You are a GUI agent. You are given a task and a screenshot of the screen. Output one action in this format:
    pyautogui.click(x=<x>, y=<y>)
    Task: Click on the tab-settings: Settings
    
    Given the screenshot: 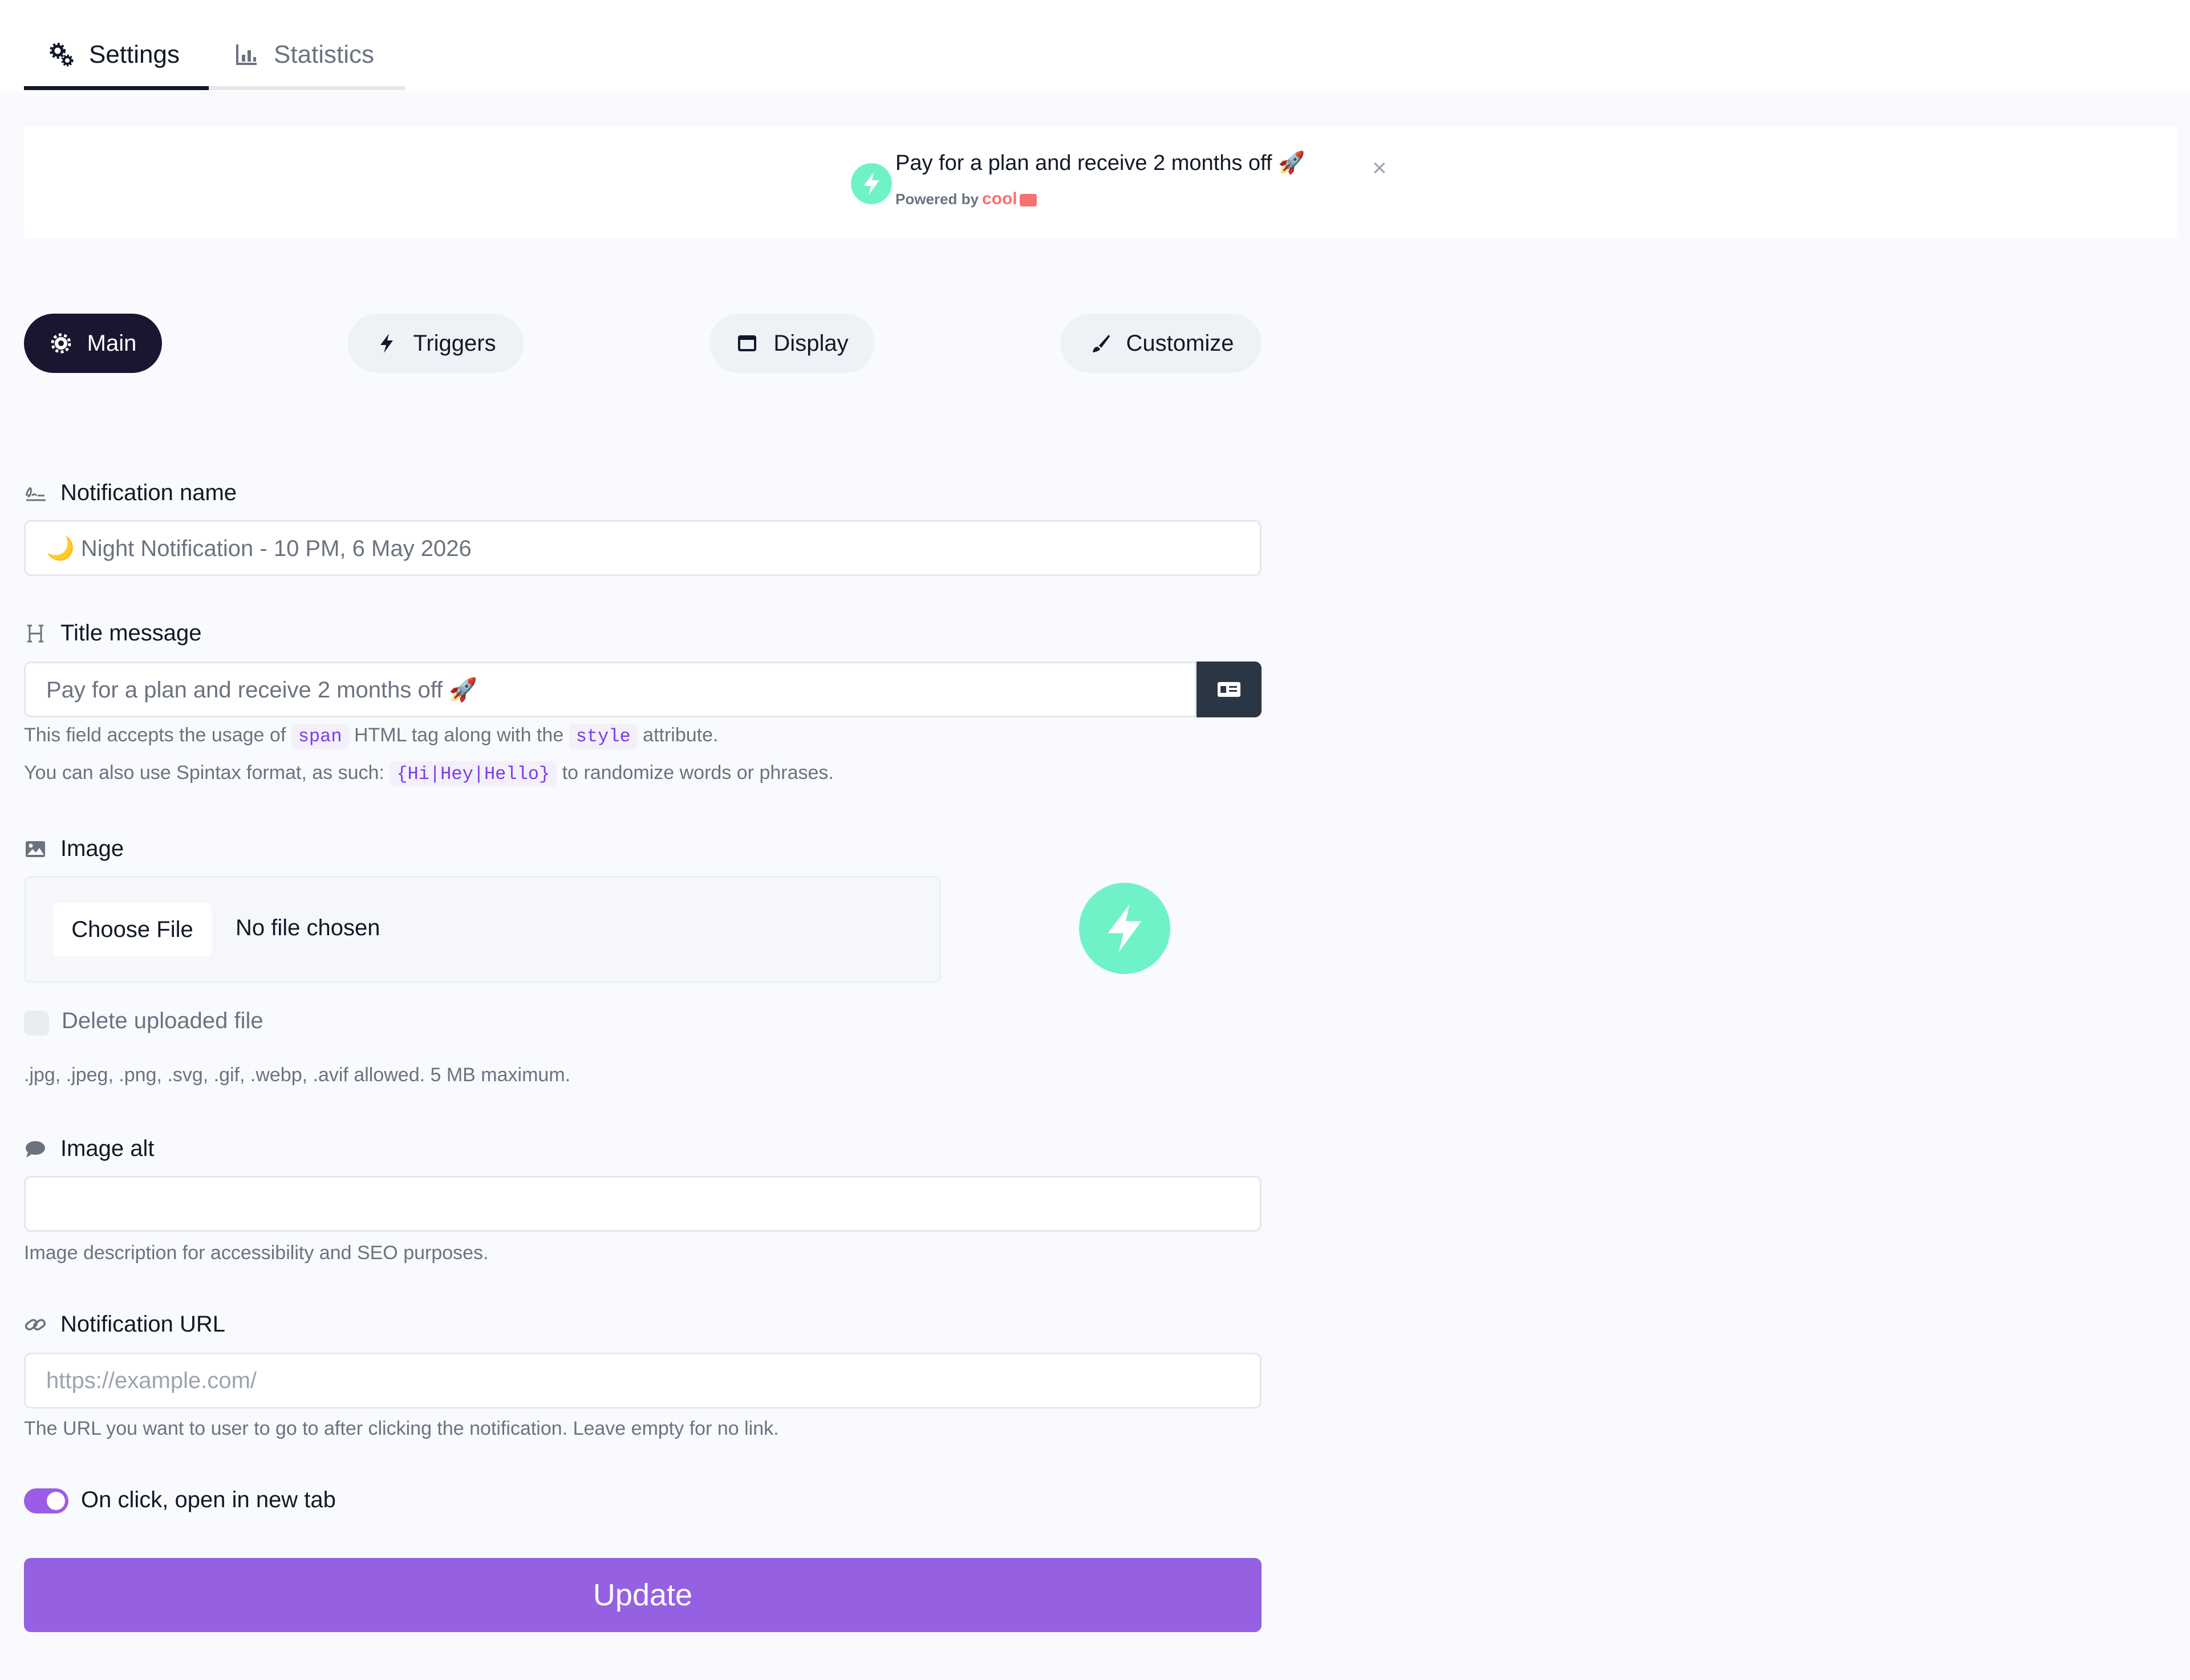 What is the action you would take?
    pyautogui.click(x=116, y=56)
    